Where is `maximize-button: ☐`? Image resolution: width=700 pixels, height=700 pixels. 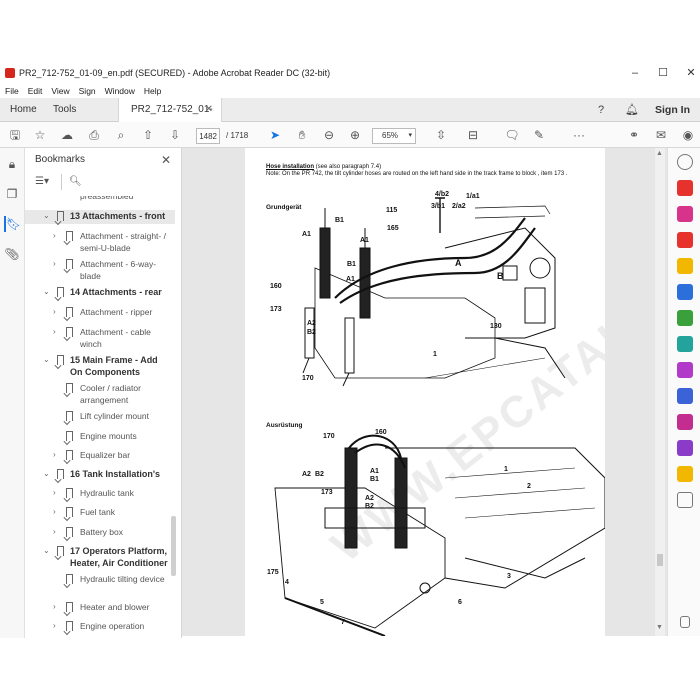 maximize-button: ☐ is located at coordinates (663, 73).